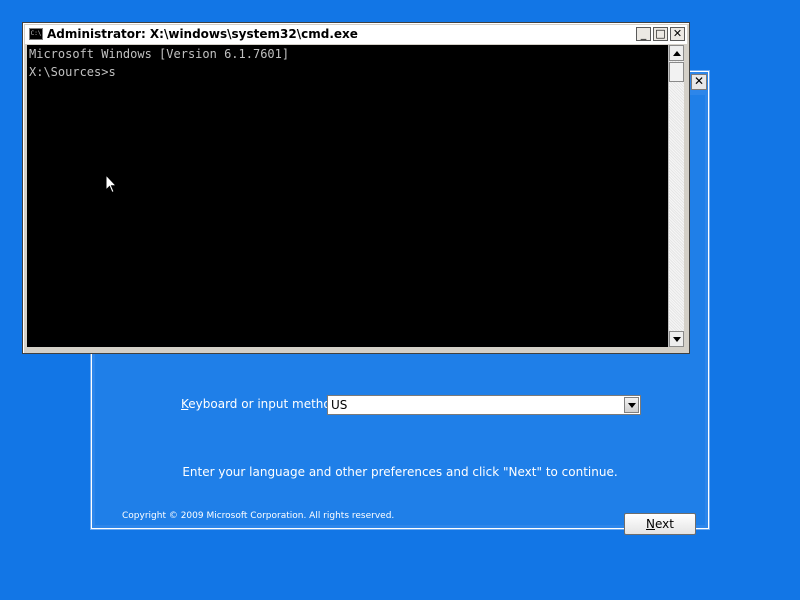  What do you see at coordinates (262, 404) in the screenshot?
I see `keyboard-label: Keyboard or input method:` at bounding box center [262, 404].